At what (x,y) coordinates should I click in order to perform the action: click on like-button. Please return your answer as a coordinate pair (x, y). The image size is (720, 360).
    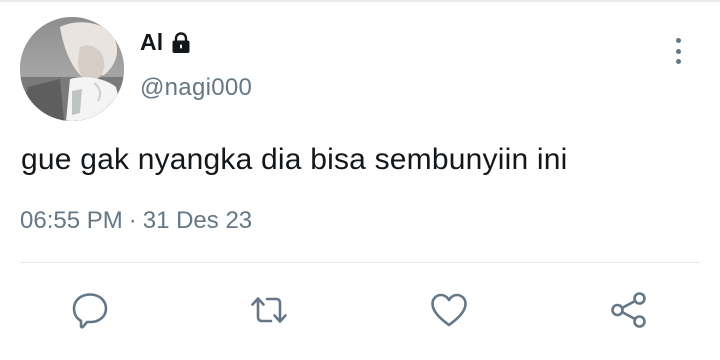
    Looking at the image, I should click on (449, 310).